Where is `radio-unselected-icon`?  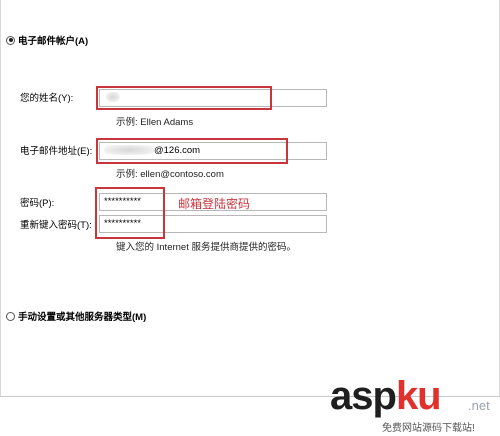 radio-unselected-icon is located at coordinates (10, 316).